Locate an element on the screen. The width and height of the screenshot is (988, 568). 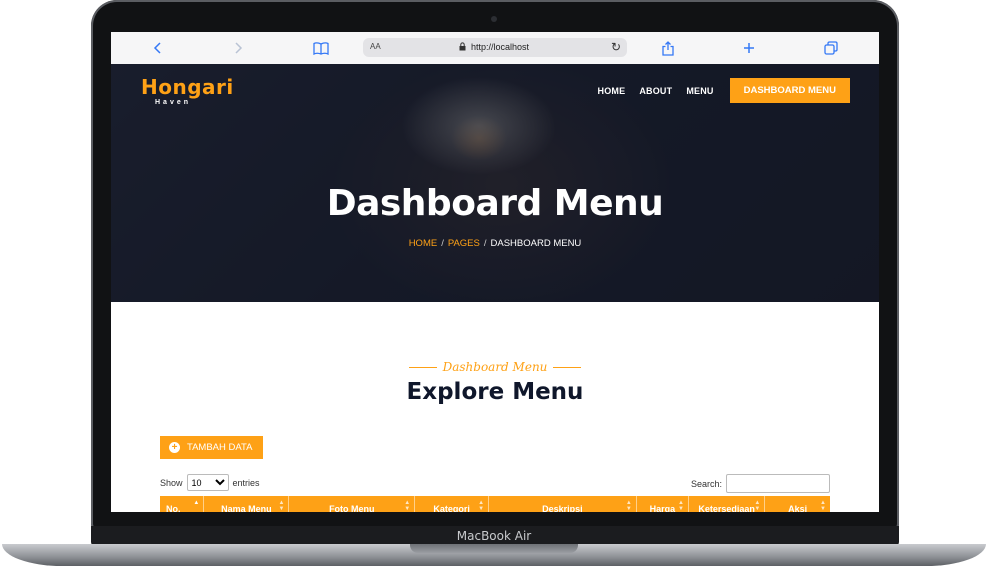
column-header-kategori: Kategori ▲ ▼ is located at coordinates (452, 504).